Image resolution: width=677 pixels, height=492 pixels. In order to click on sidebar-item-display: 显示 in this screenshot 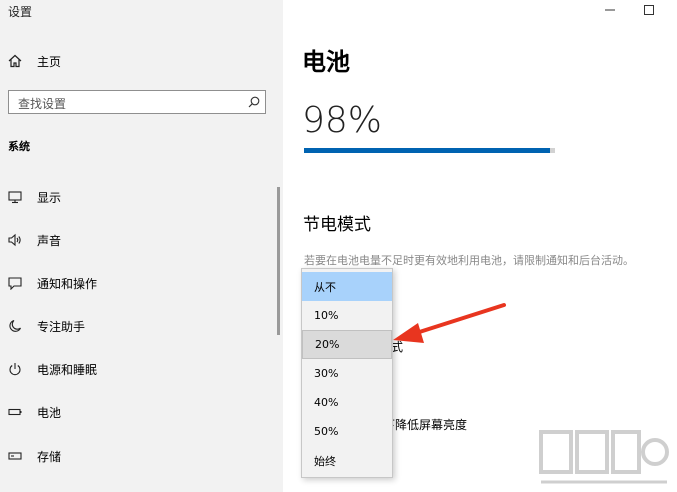, I will do `click(34, 197)`.